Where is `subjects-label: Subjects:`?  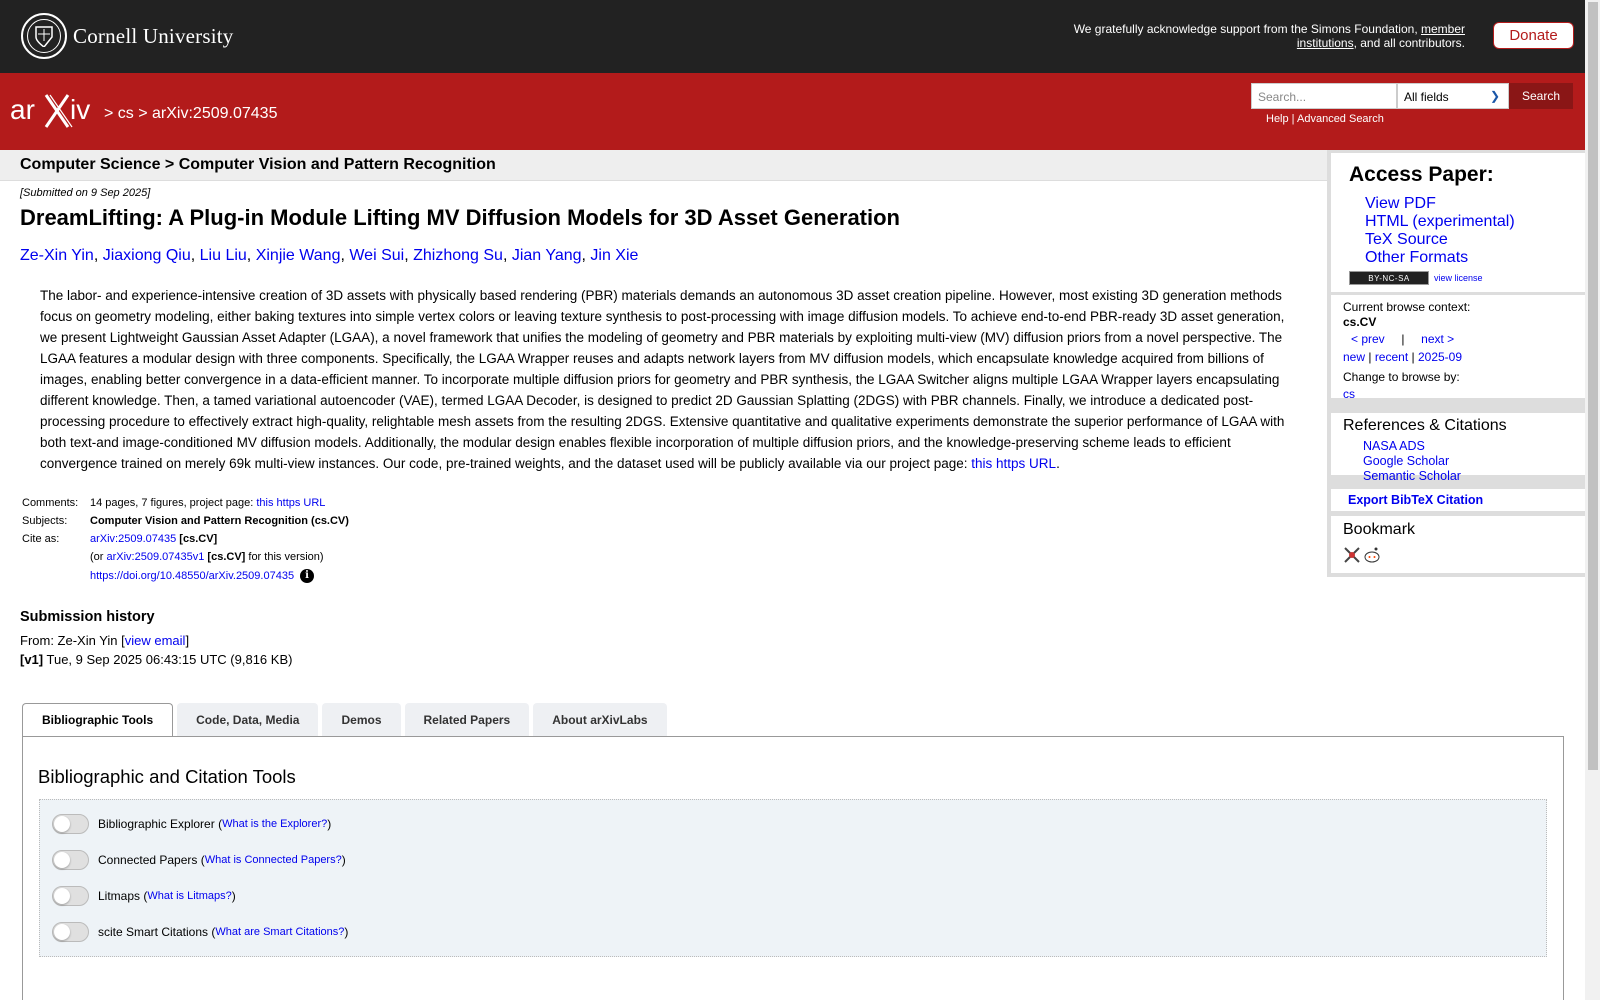 subjects-label: Subjects: is located at coordinates (45, 521).